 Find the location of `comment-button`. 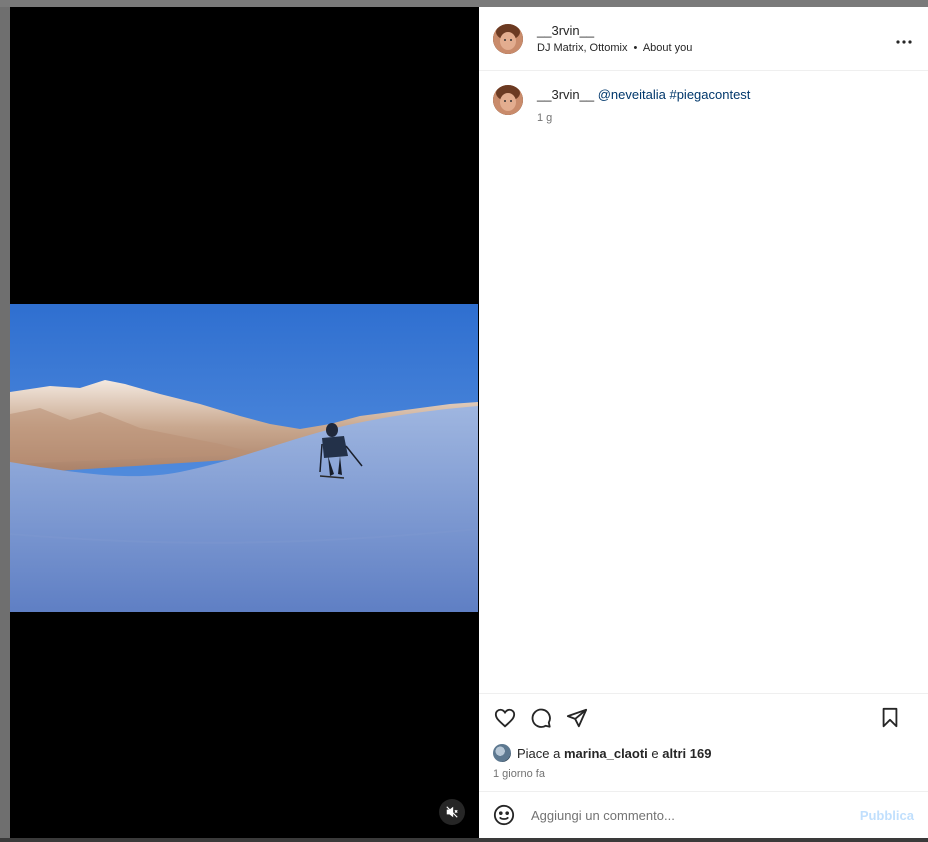

comment-button is located at coordinates (541, 718).